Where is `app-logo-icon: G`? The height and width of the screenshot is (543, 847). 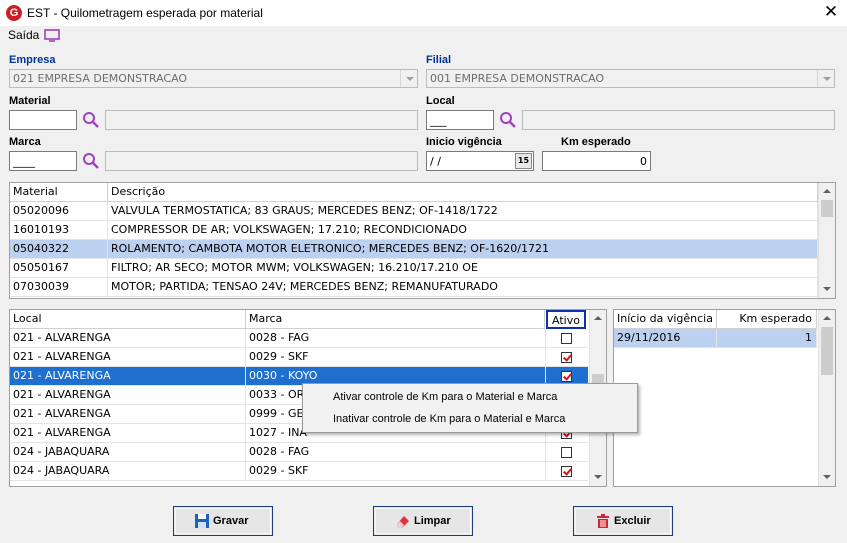
app-logo-icon: G is located at coordinates (14, 13).